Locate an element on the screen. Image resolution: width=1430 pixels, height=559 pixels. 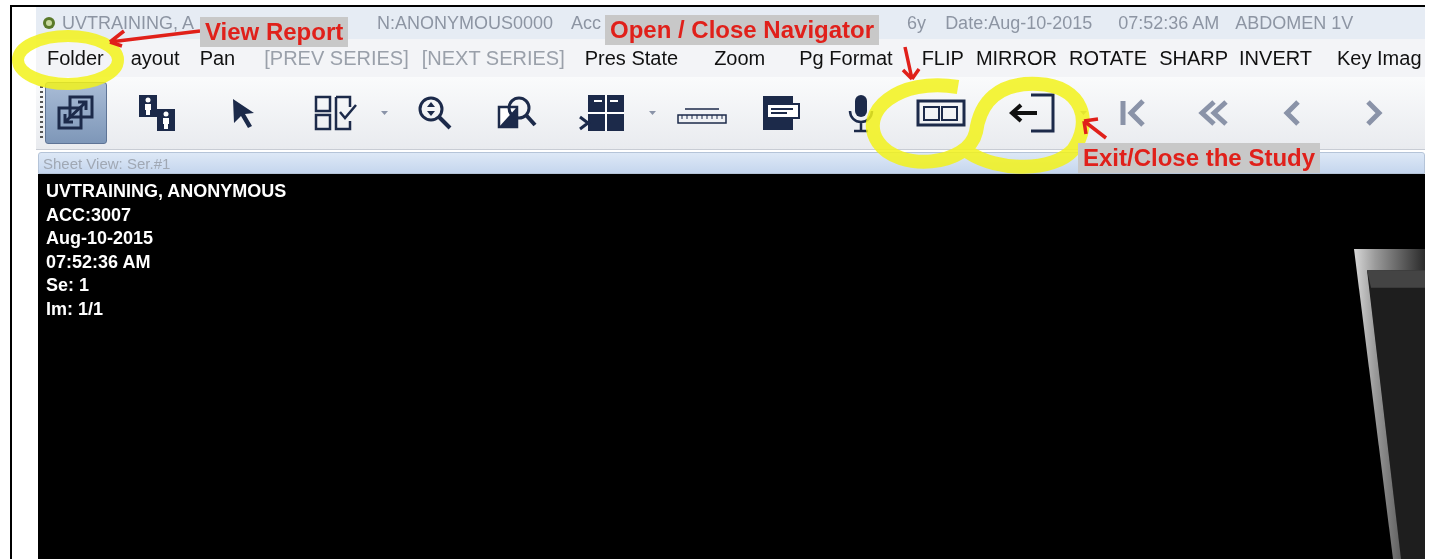
menu-item: ROTATE is located at coordinates (1108, 58).